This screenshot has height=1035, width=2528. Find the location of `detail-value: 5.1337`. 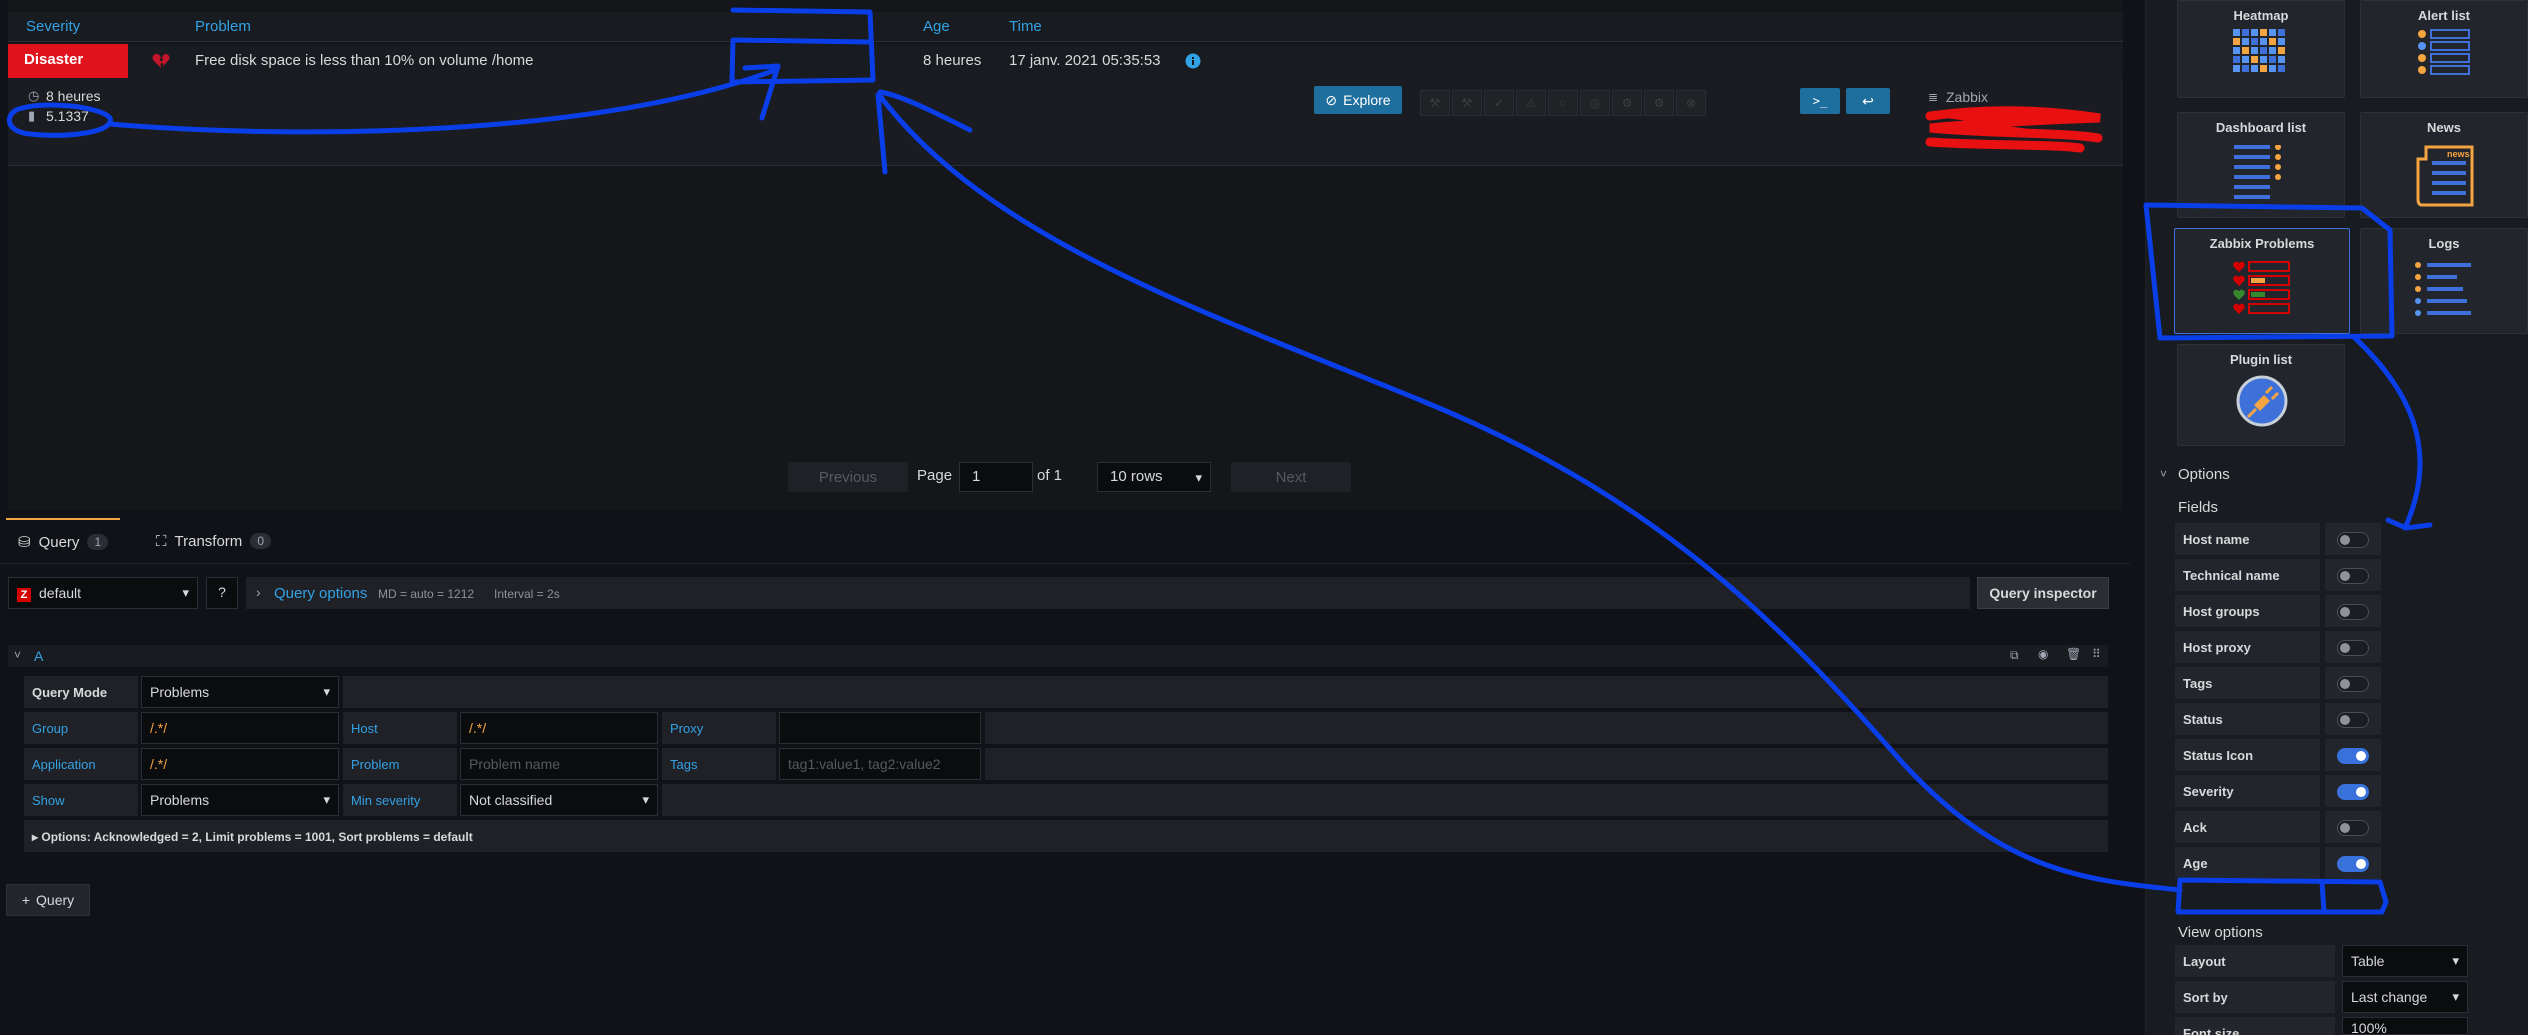

detail-value: 5.1337 is located at coordinates (67, 116).